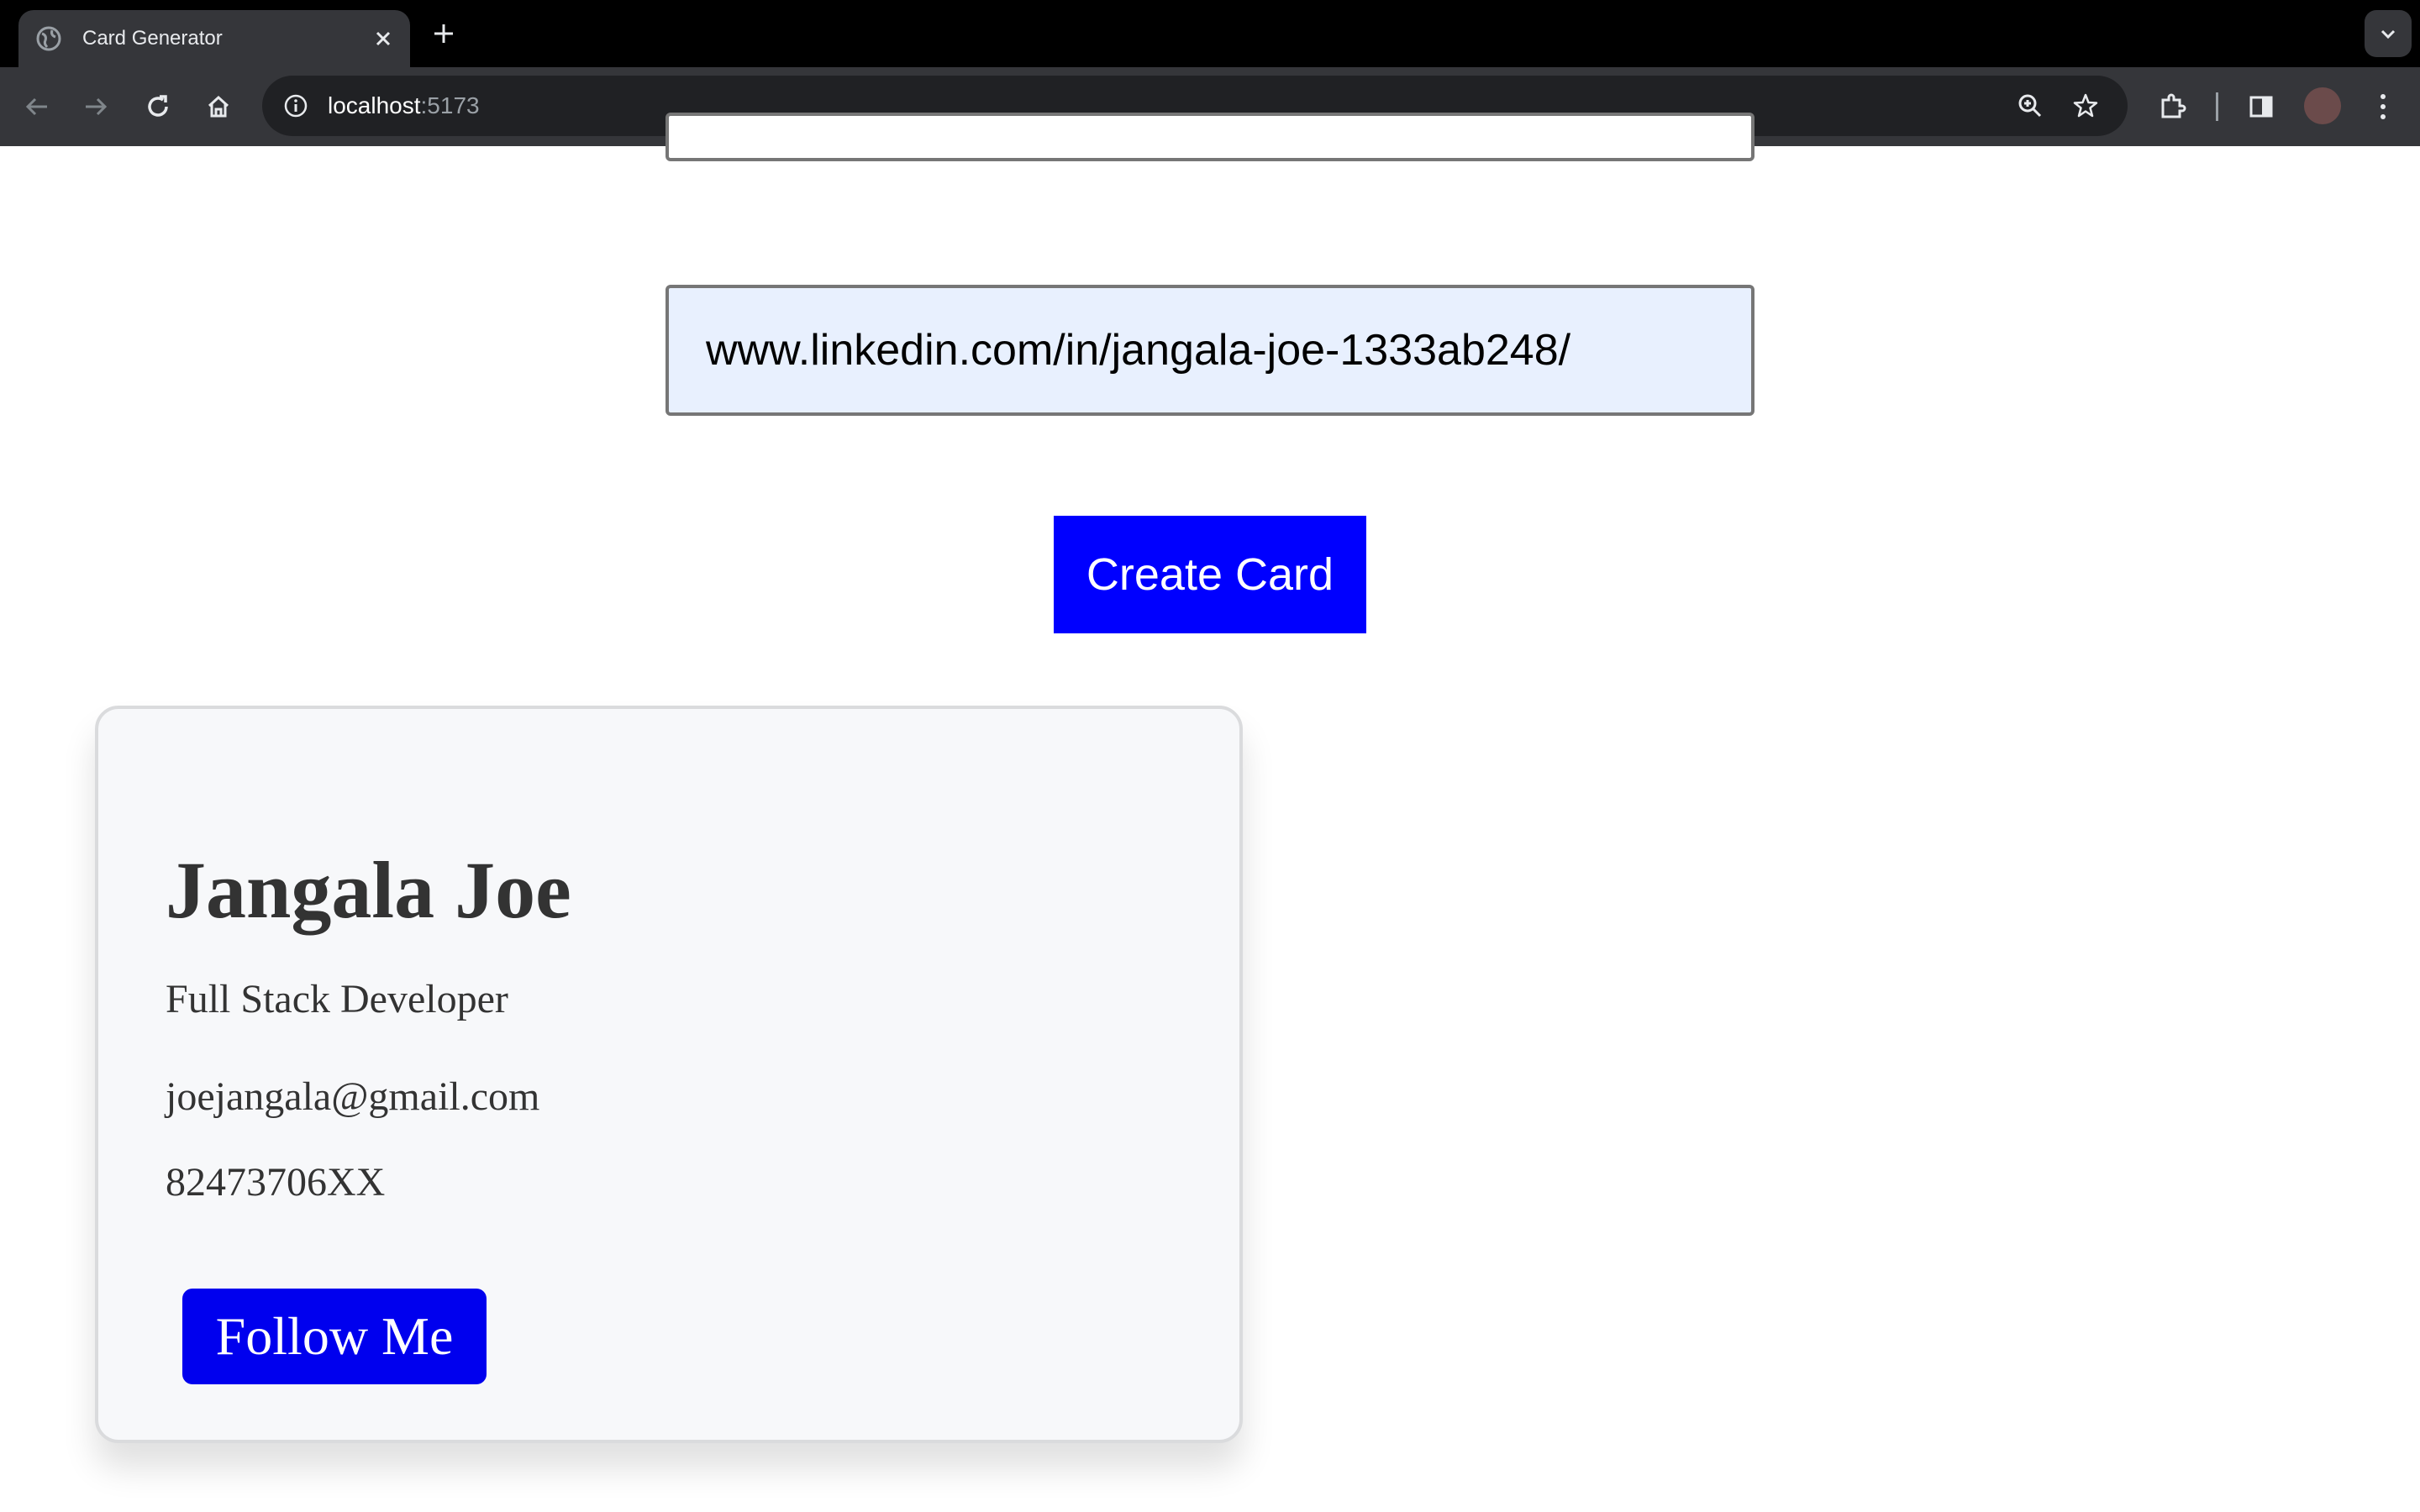 Image resolution: width=2420 pixels, height=1512 pixels. What do you see at coordinates (334, 1336) in the screenshot?
I see `follow-me-button: Follow Me` at bounding box center [334, 1336].